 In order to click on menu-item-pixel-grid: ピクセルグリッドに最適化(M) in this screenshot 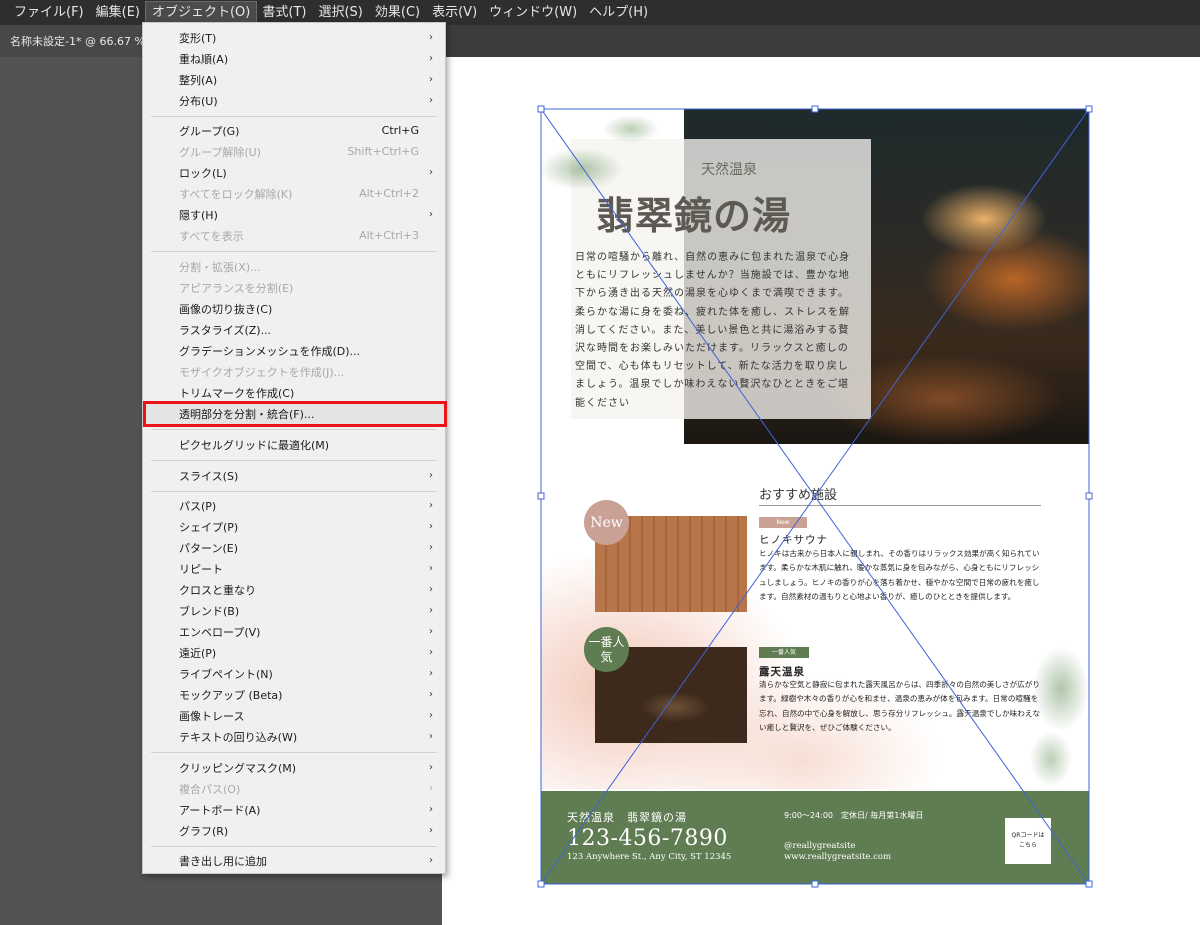, I will do `click(294, 444)`.